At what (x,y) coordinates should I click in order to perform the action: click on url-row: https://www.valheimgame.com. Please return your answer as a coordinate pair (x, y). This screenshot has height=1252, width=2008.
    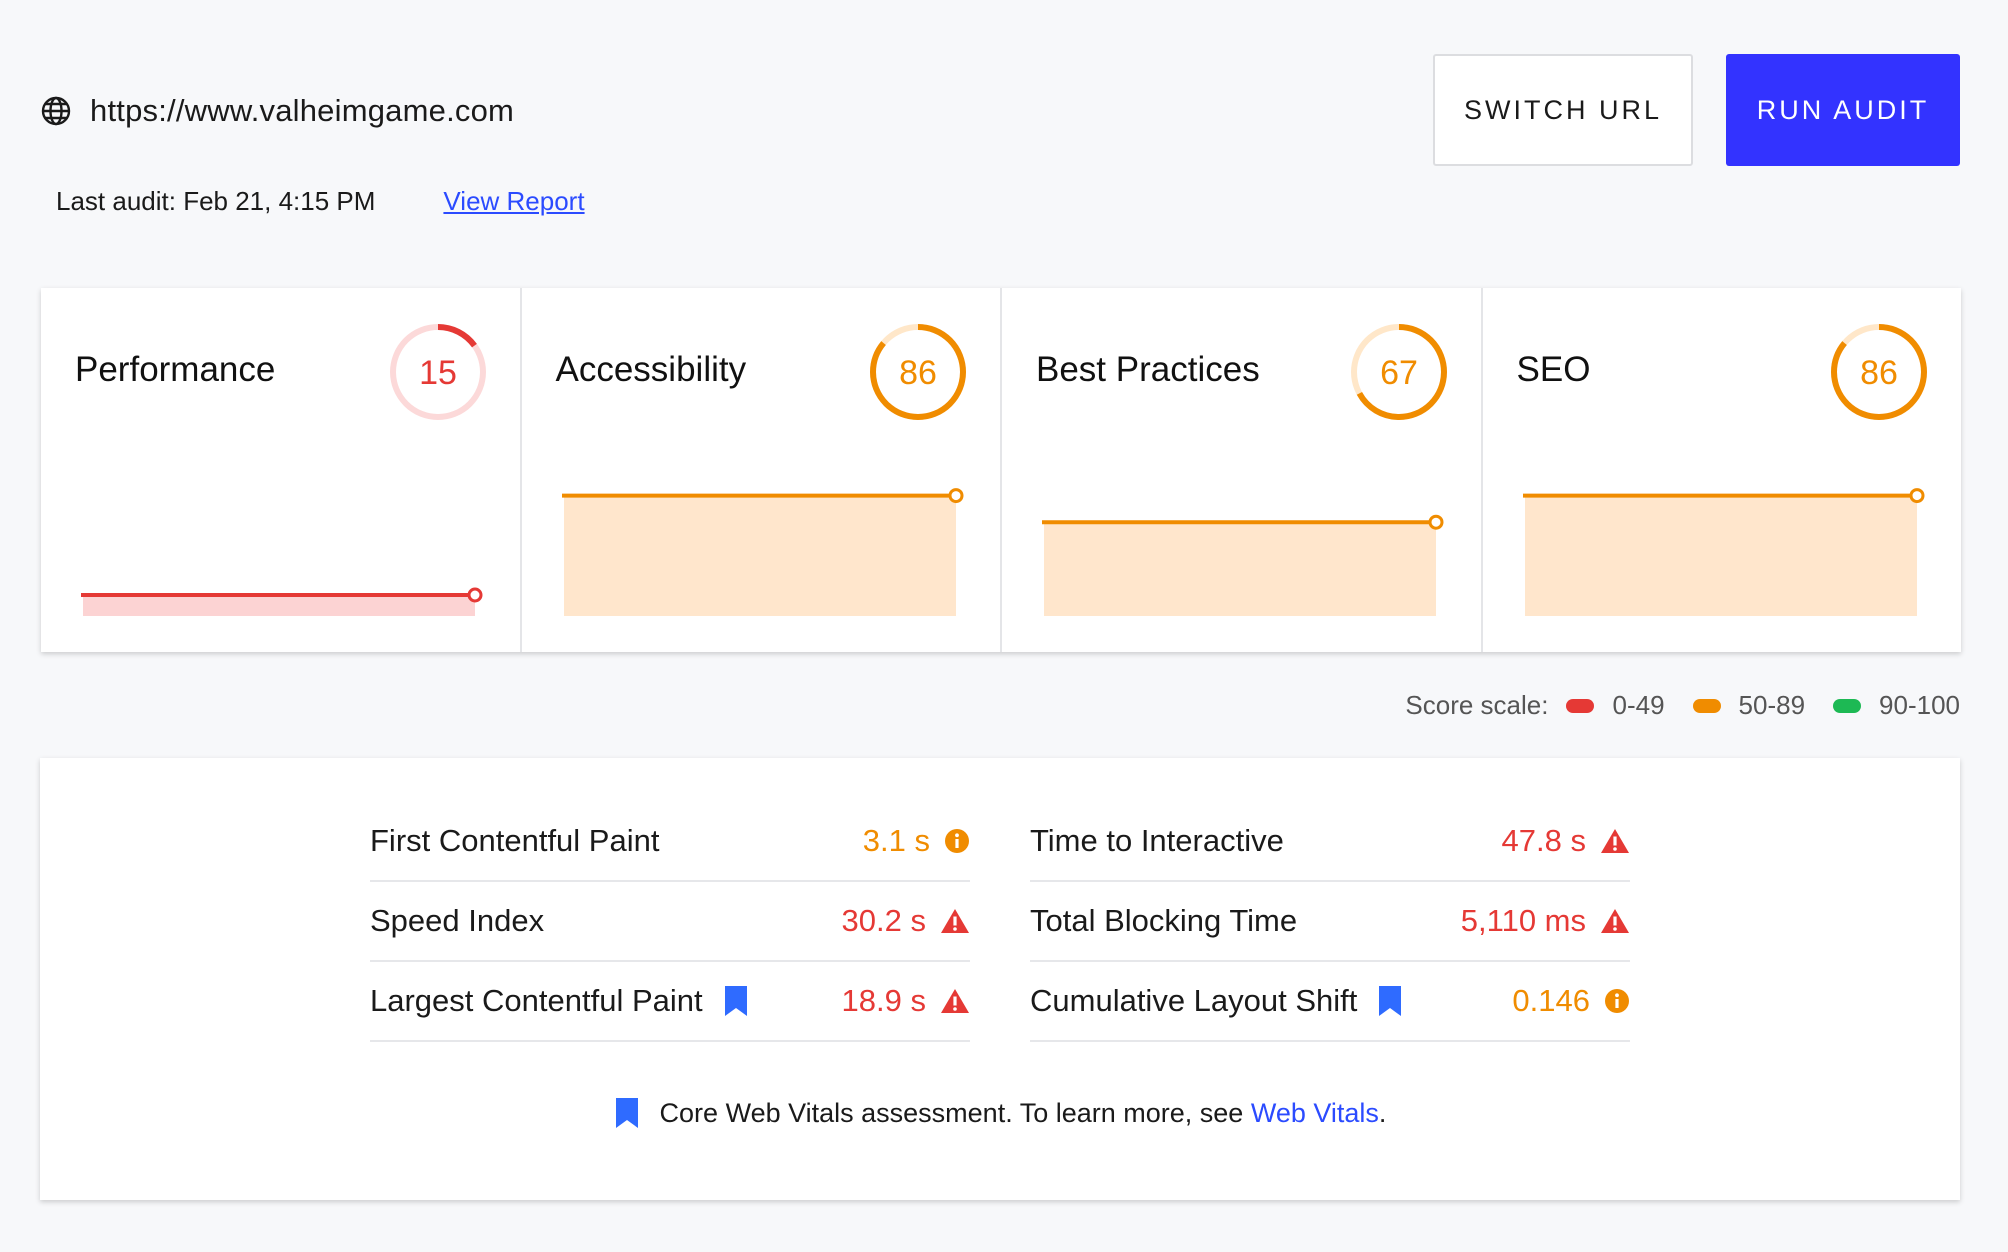
    Looking at the image, I should click on (277, 111).